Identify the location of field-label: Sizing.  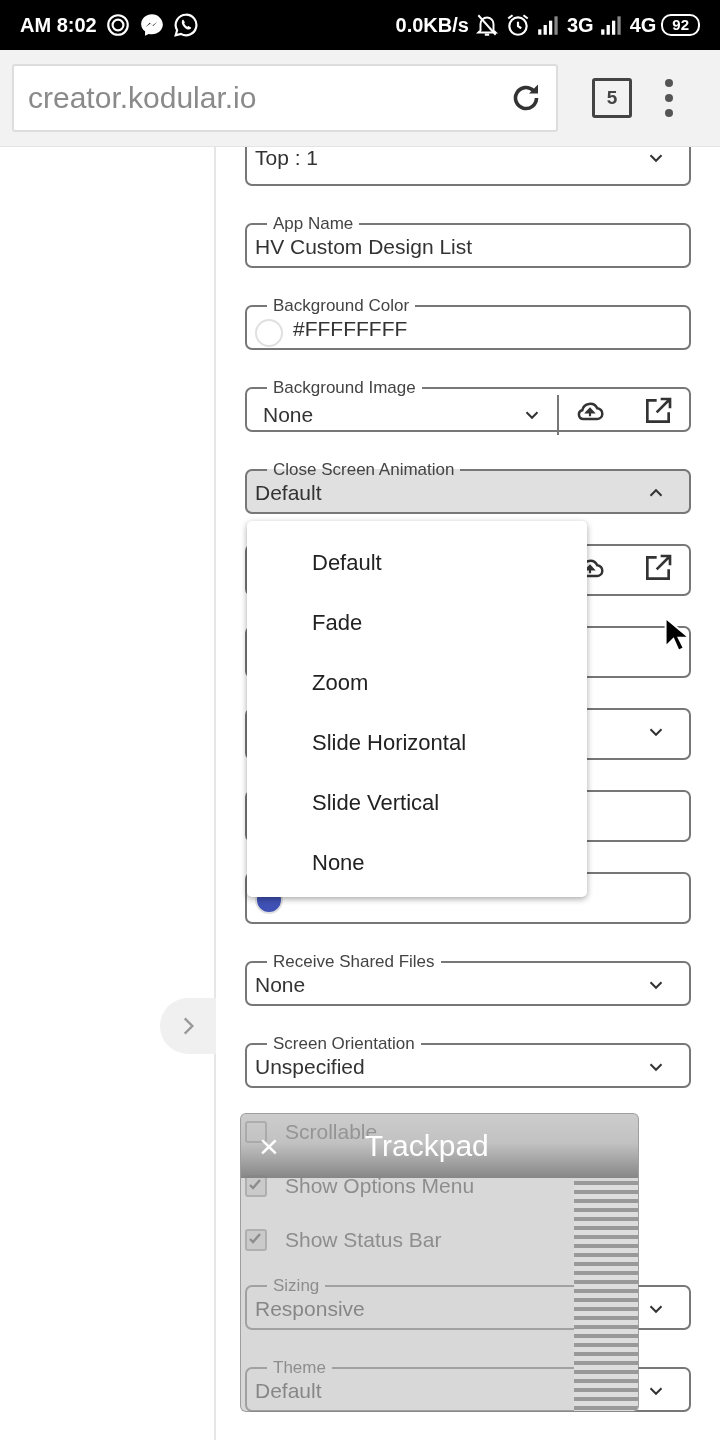
(296, 1286).